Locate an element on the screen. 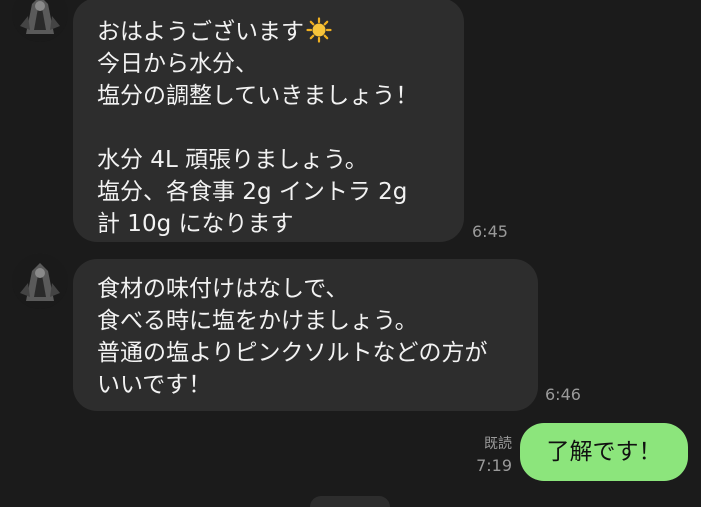 This screenshot has height=507, width=701. message-bubble-3: 了解です！ is located at coordinates (604, 452).